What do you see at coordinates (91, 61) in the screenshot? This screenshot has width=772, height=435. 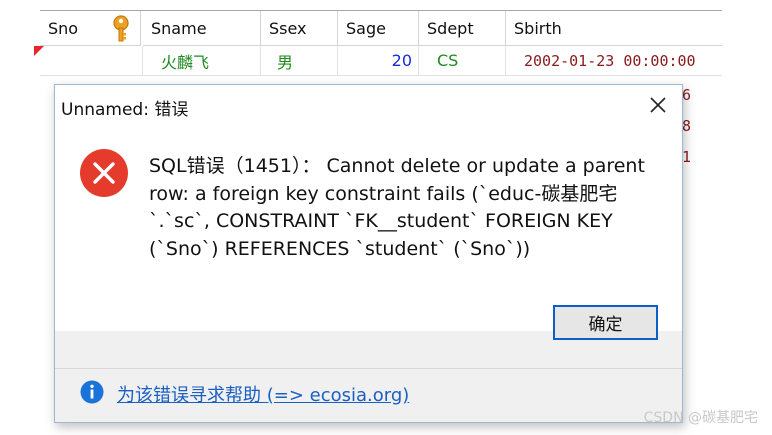 I see `cell-sno` at bounding box center [91, 61].